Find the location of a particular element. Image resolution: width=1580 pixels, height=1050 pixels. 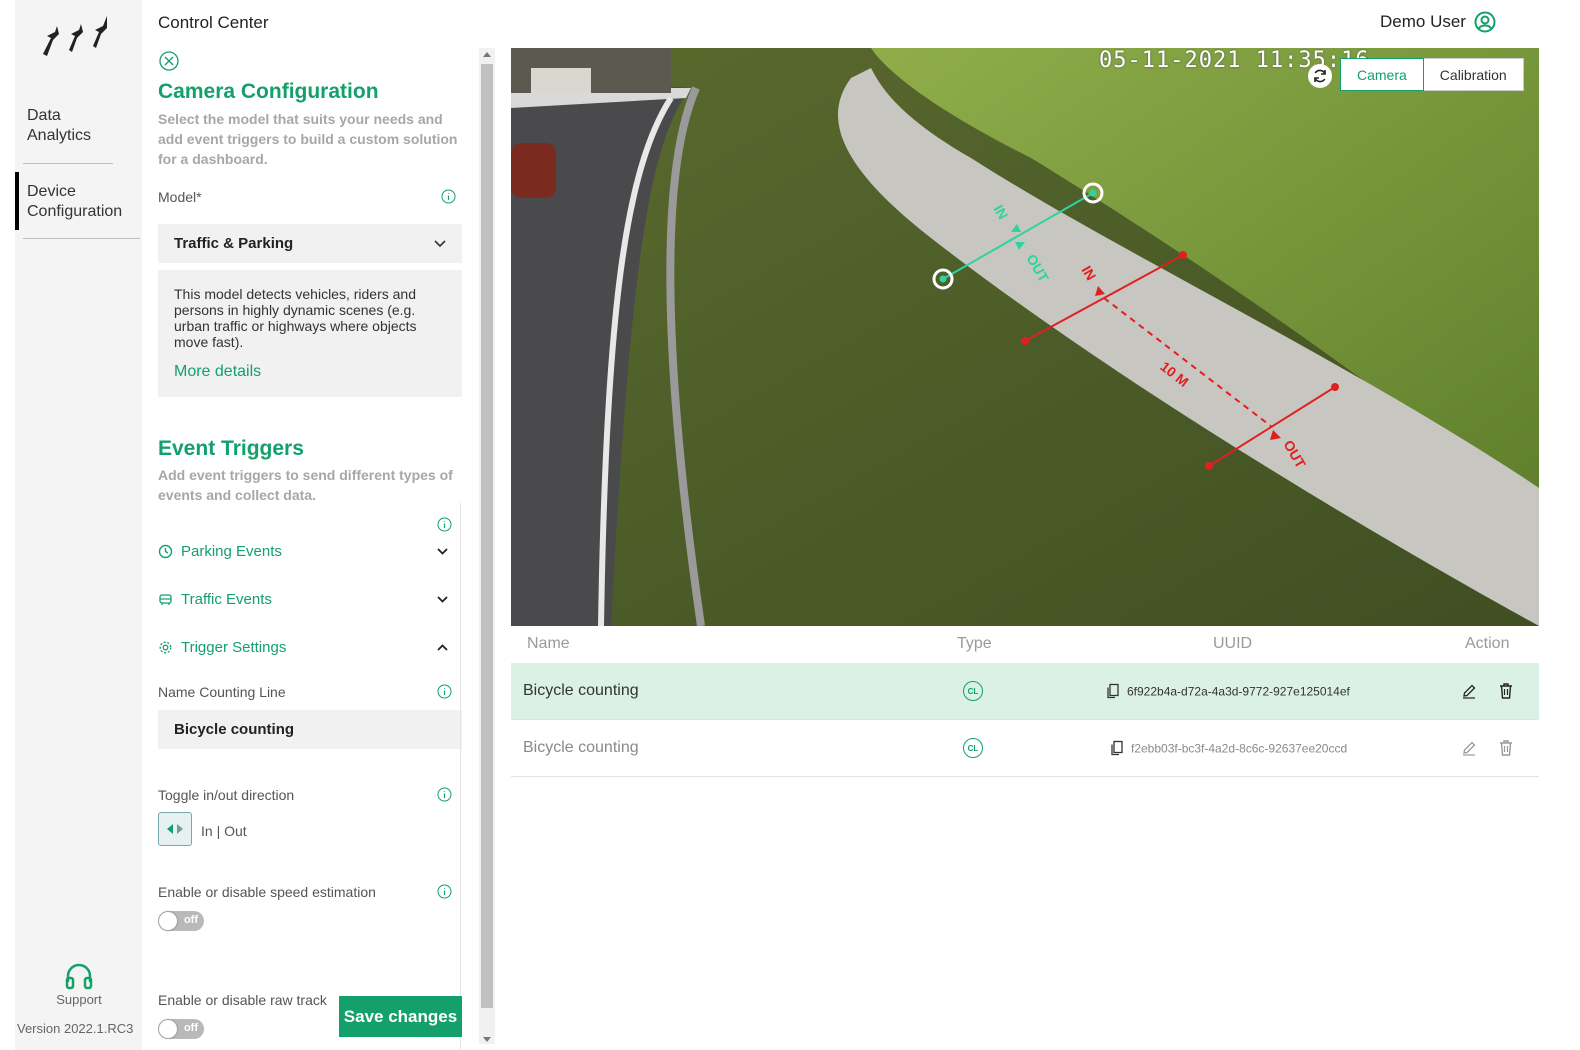

speed-estimation-toggle: off is located at coordinates (181, 921).